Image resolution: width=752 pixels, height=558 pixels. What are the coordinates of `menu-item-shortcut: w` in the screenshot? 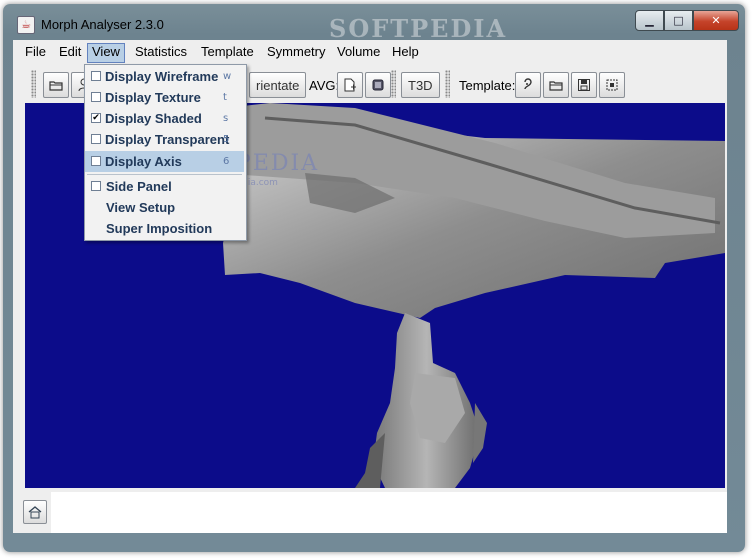 It's located at (227, 76).